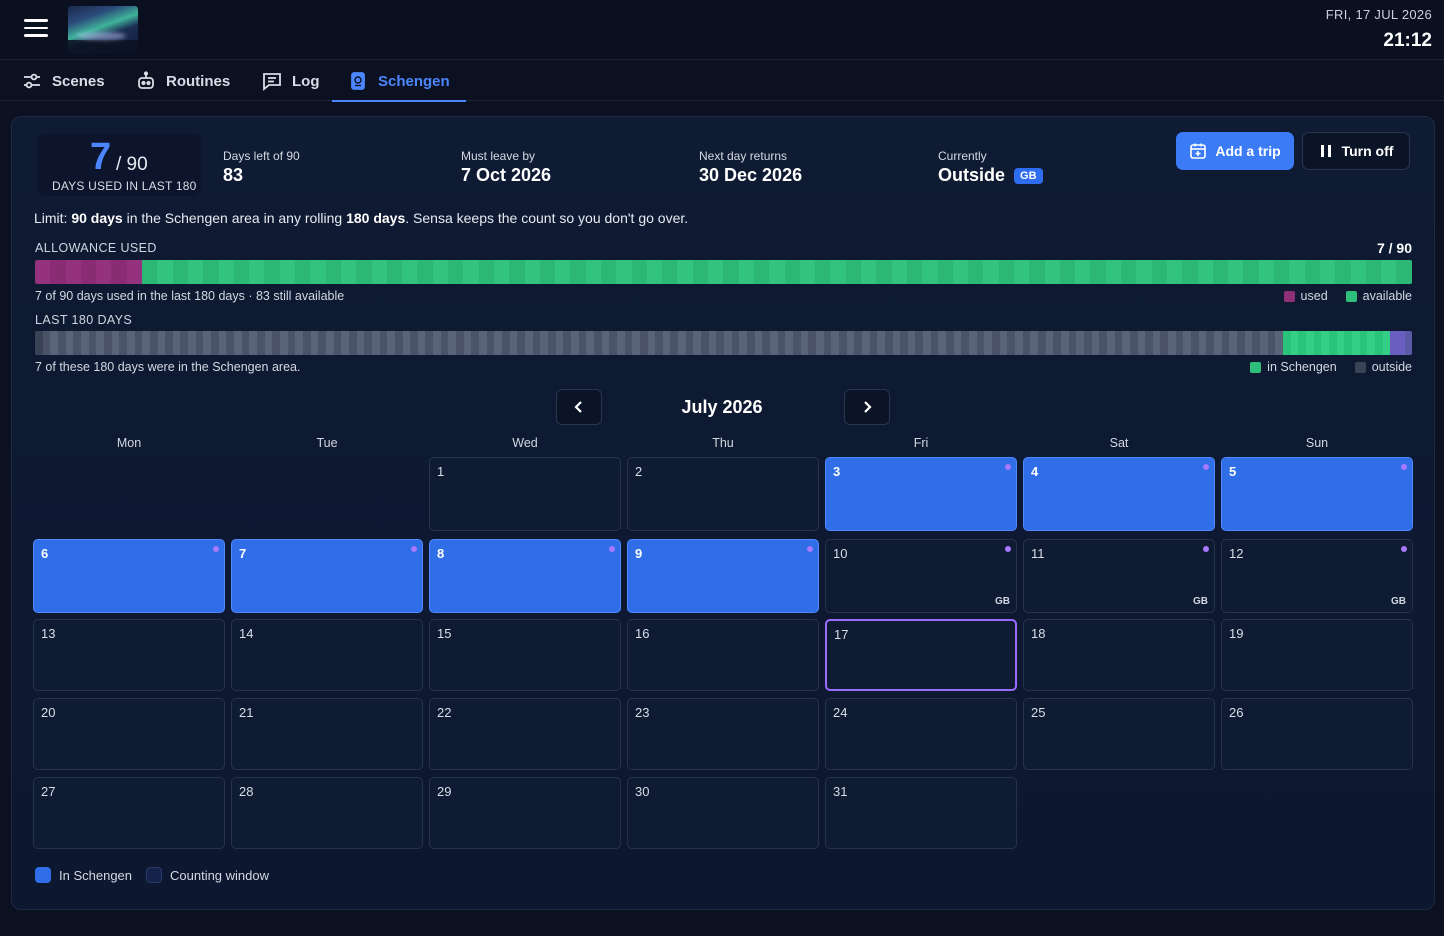 This screenshot has height=936, width=1444. Describe the element at coordinates (743, 156) in the screenshot. I see `next-return-label: Next day returns` at that location.